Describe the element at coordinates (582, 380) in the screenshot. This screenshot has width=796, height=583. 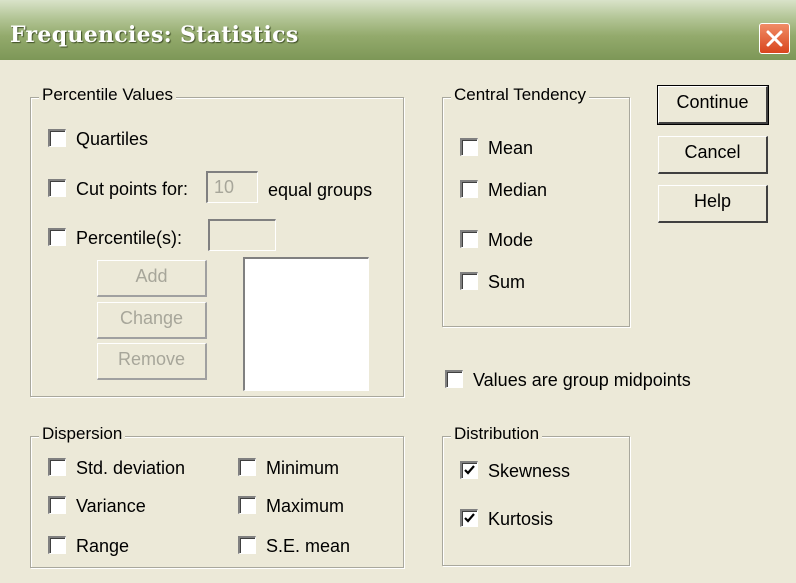
I see `group-midpoints-label: Values are group midpoints` at that location.